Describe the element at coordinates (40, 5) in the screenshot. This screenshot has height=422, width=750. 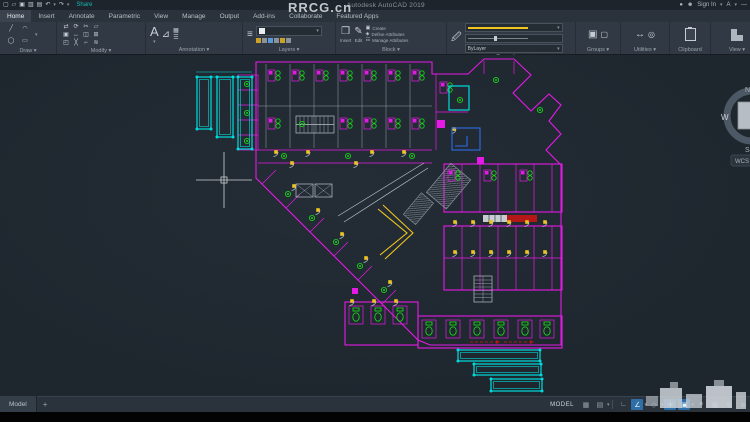
I see `plot-icon: ▤` at that location.